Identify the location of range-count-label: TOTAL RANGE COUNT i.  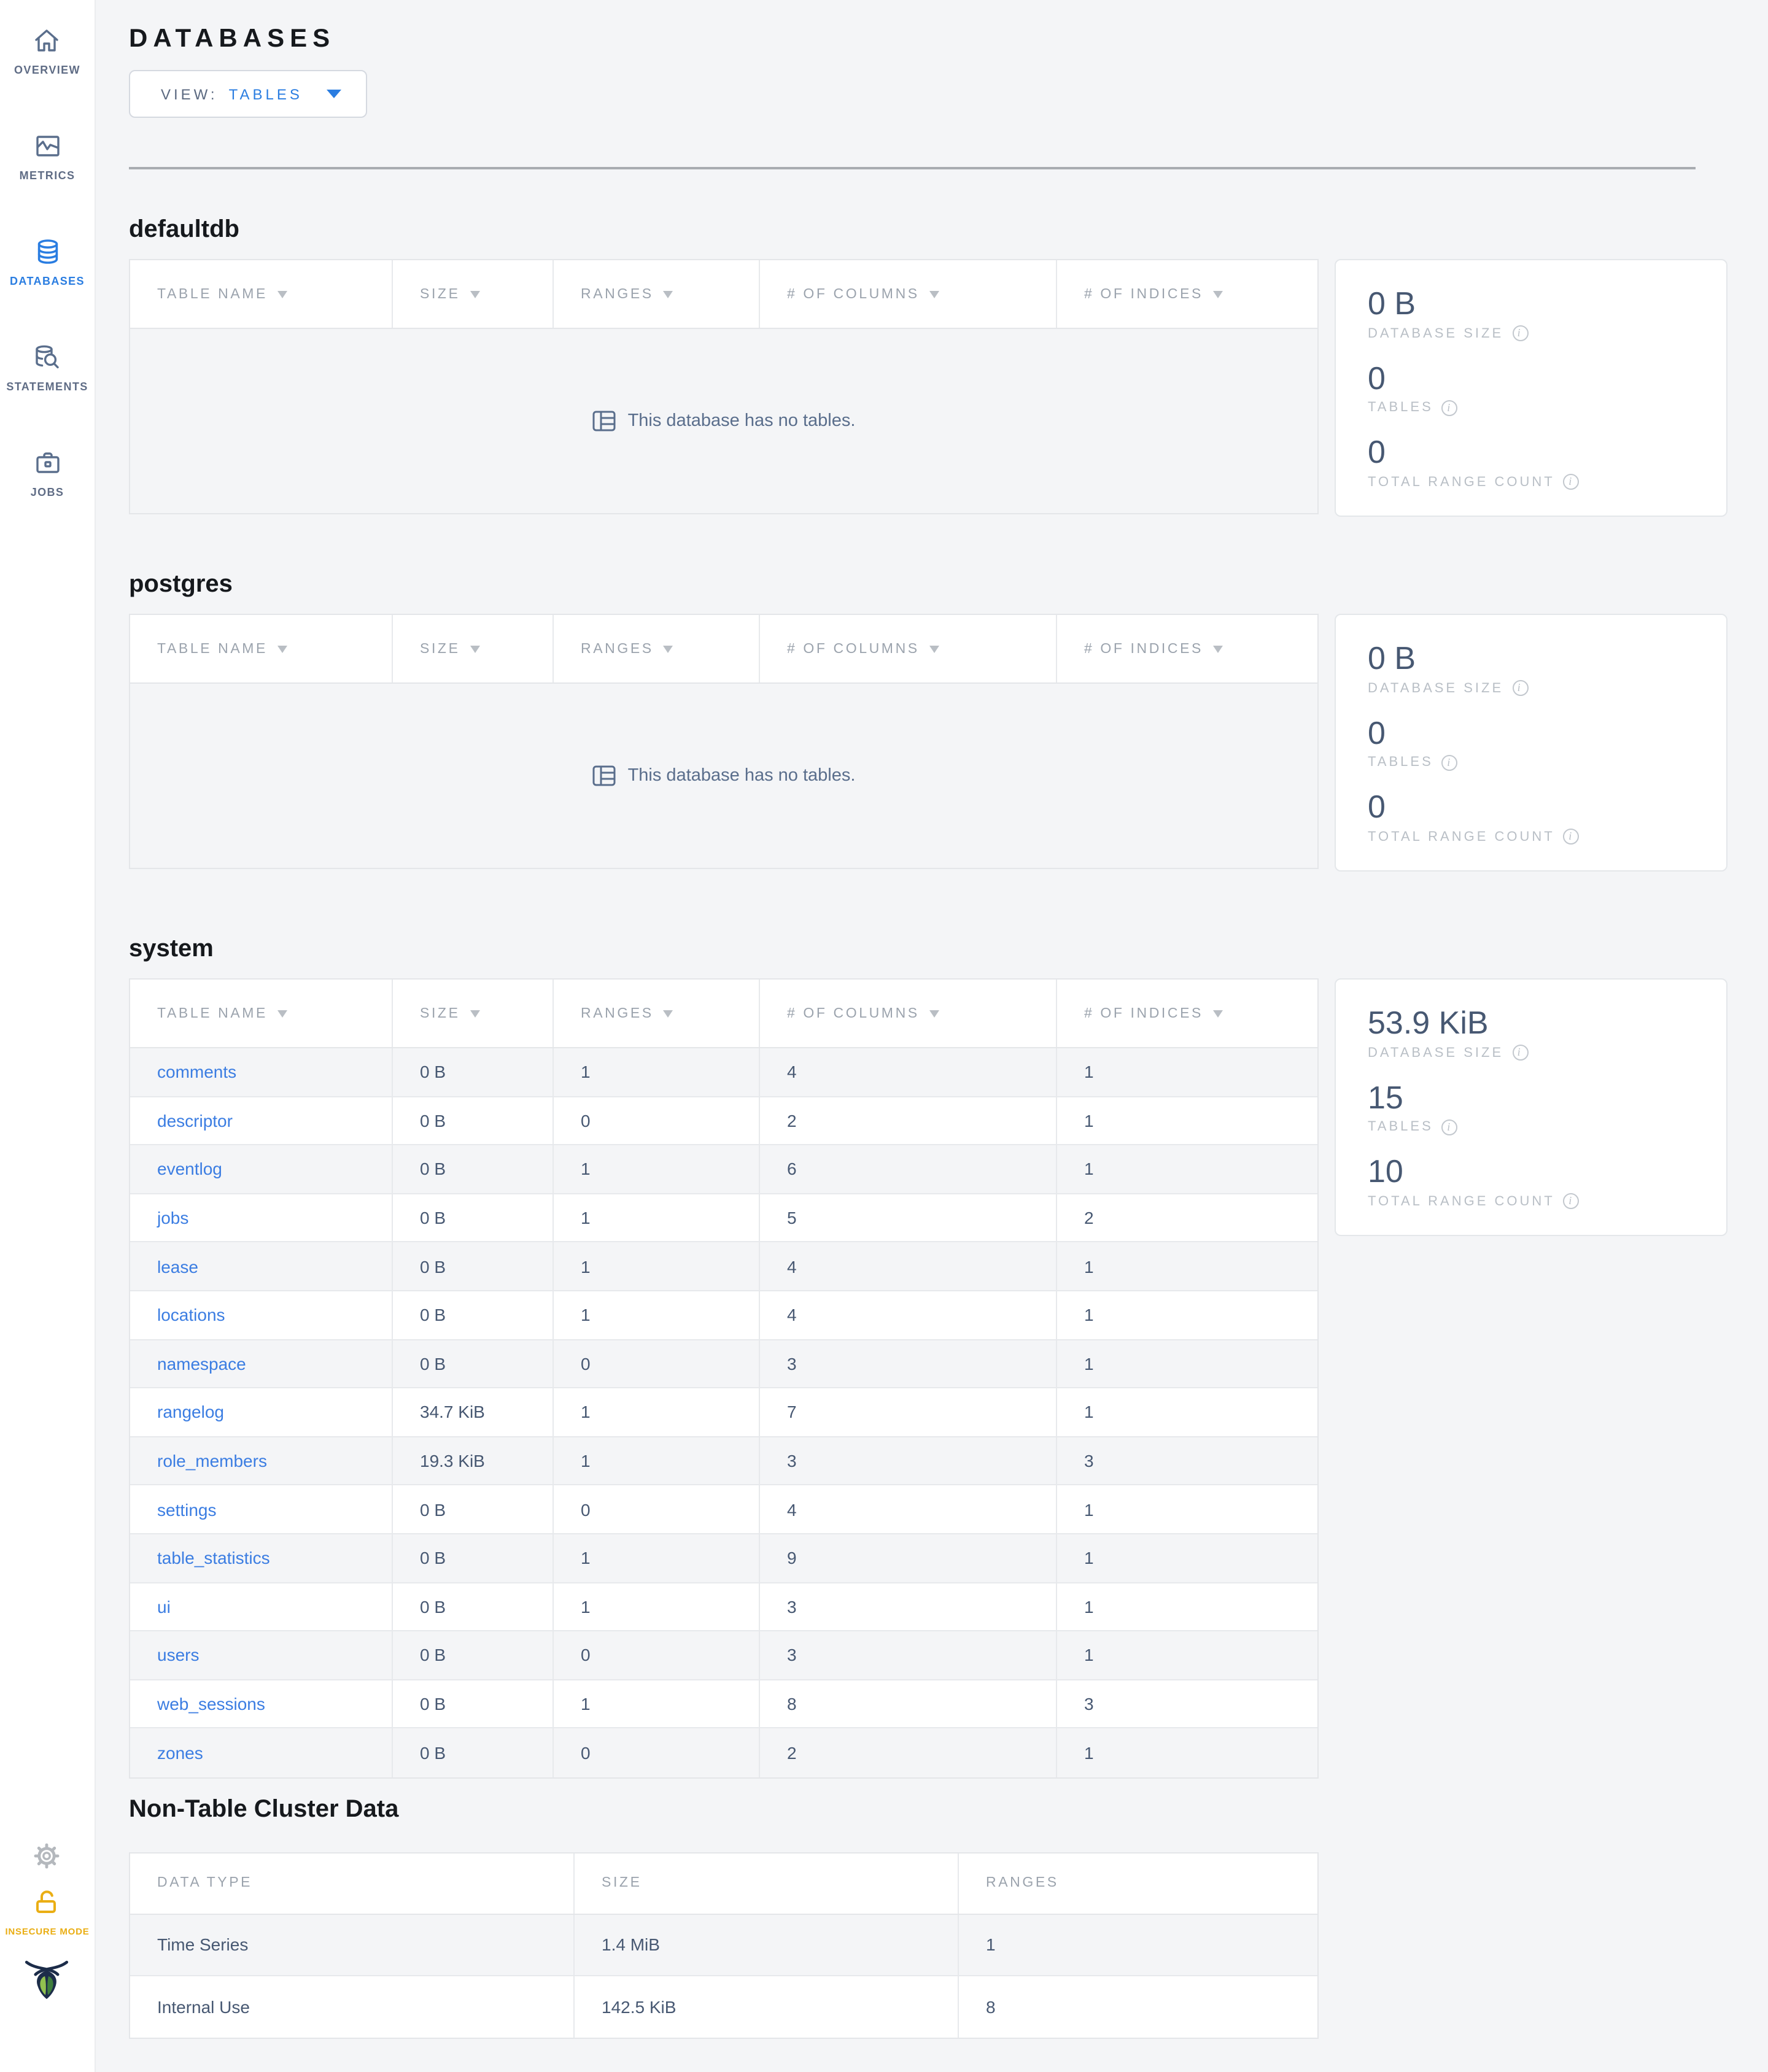
(1531, 1201).